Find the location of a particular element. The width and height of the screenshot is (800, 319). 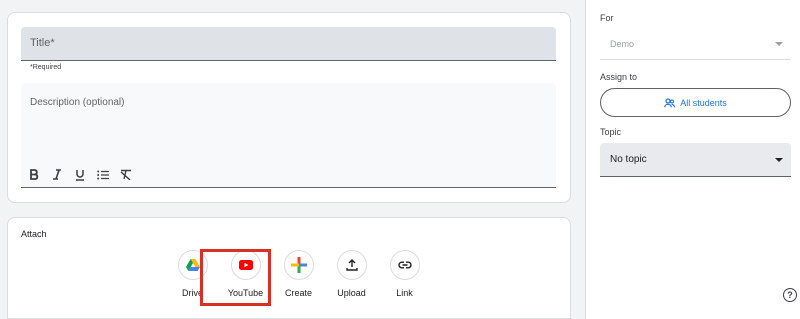

required-note: *Required is located at coordinates (46, 67).